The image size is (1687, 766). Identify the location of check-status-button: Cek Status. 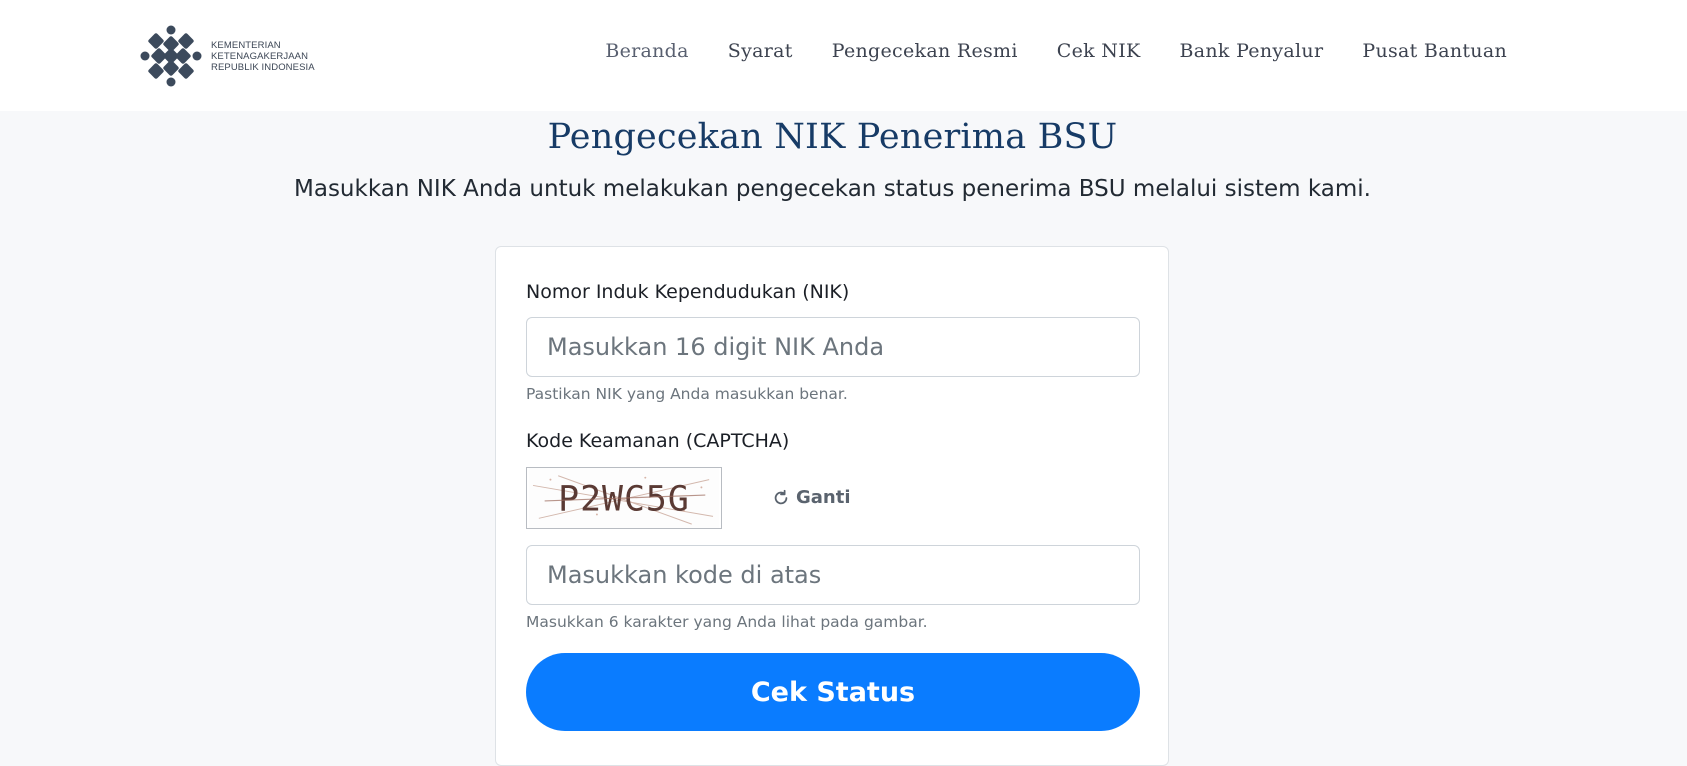
(833, 692).